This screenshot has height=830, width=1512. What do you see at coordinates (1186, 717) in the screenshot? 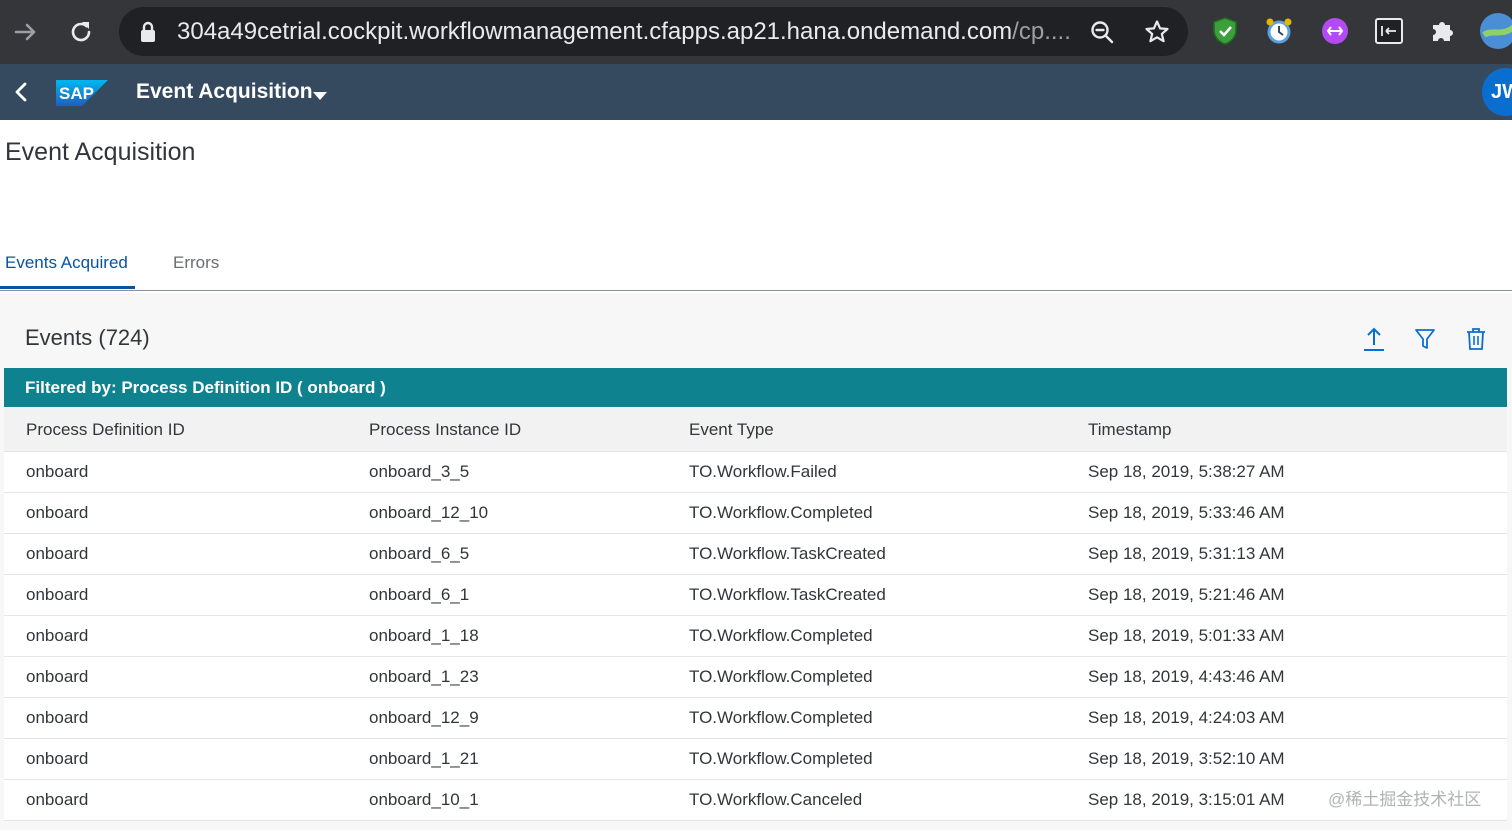
I see `cell-timestamp: Sep 18, 2019, 4:24:03 AM` at bounding box center [1186, 717].